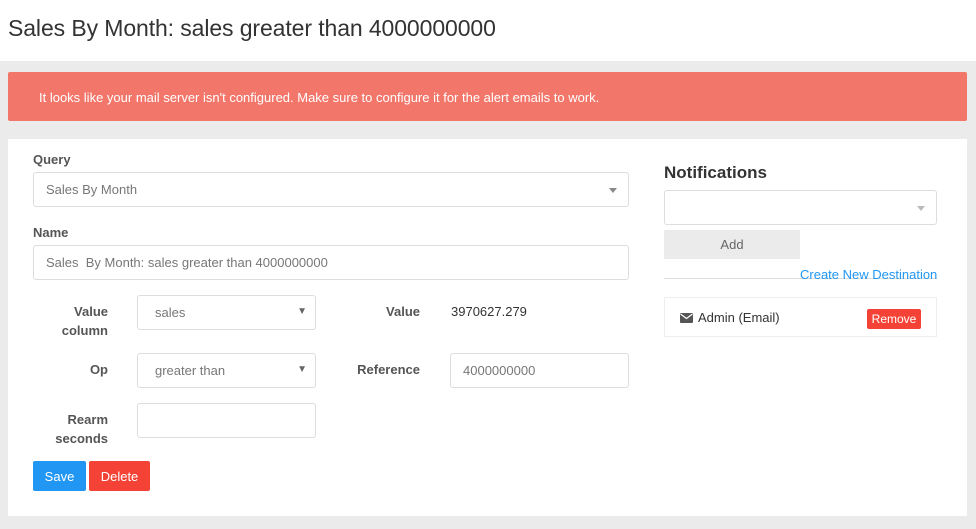  I want to click on value-column-label-line1: Value, so click(91, 311).